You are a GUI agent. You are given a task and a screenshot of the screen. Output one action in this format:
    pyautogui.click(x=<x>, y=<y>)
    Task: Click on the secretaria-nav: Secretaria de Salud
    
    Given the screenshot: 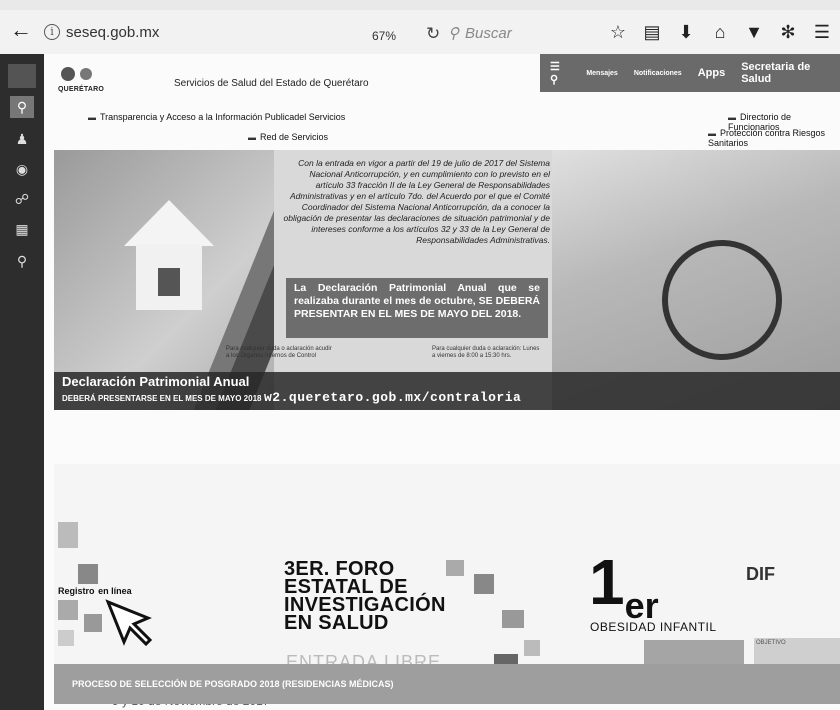 What is the action you would take?
    pyautogui.click(x=790, y=73)
    